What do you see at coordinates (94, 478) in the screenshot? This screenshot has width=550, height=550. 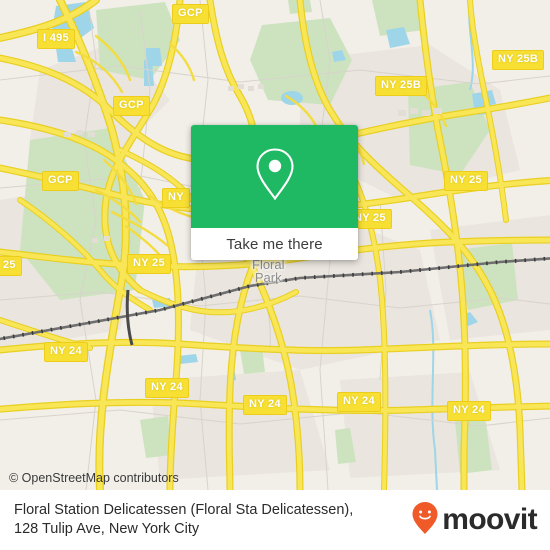 I see `openstreetmap-attribution: © OpenStreetMap contributors` at bounding box center [94, 478].